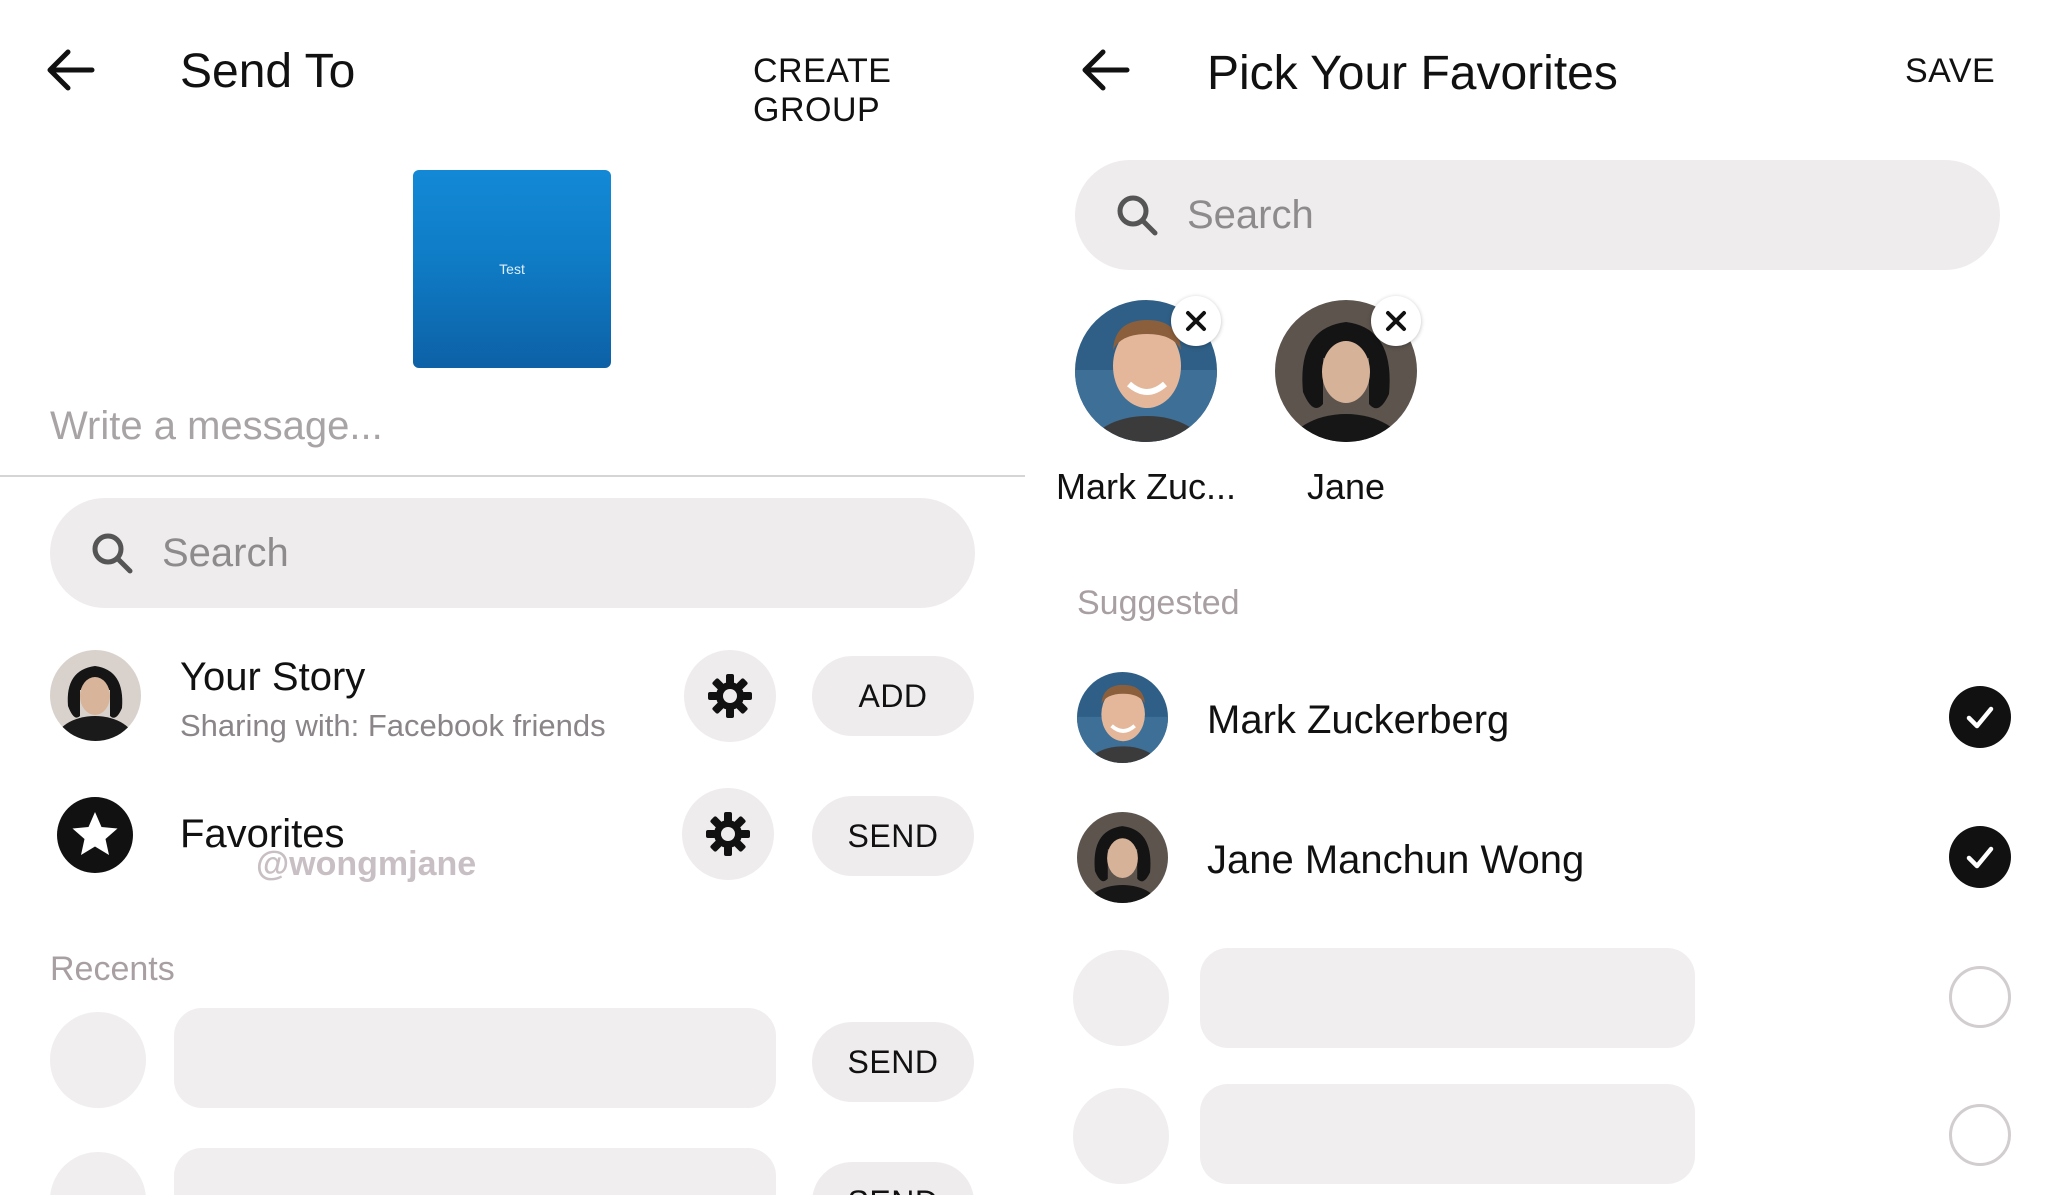 Image resolution: width=2048 pixels, height=1195 pixels. I want to click on send-favorites-button: SEND, so click(893, 836).